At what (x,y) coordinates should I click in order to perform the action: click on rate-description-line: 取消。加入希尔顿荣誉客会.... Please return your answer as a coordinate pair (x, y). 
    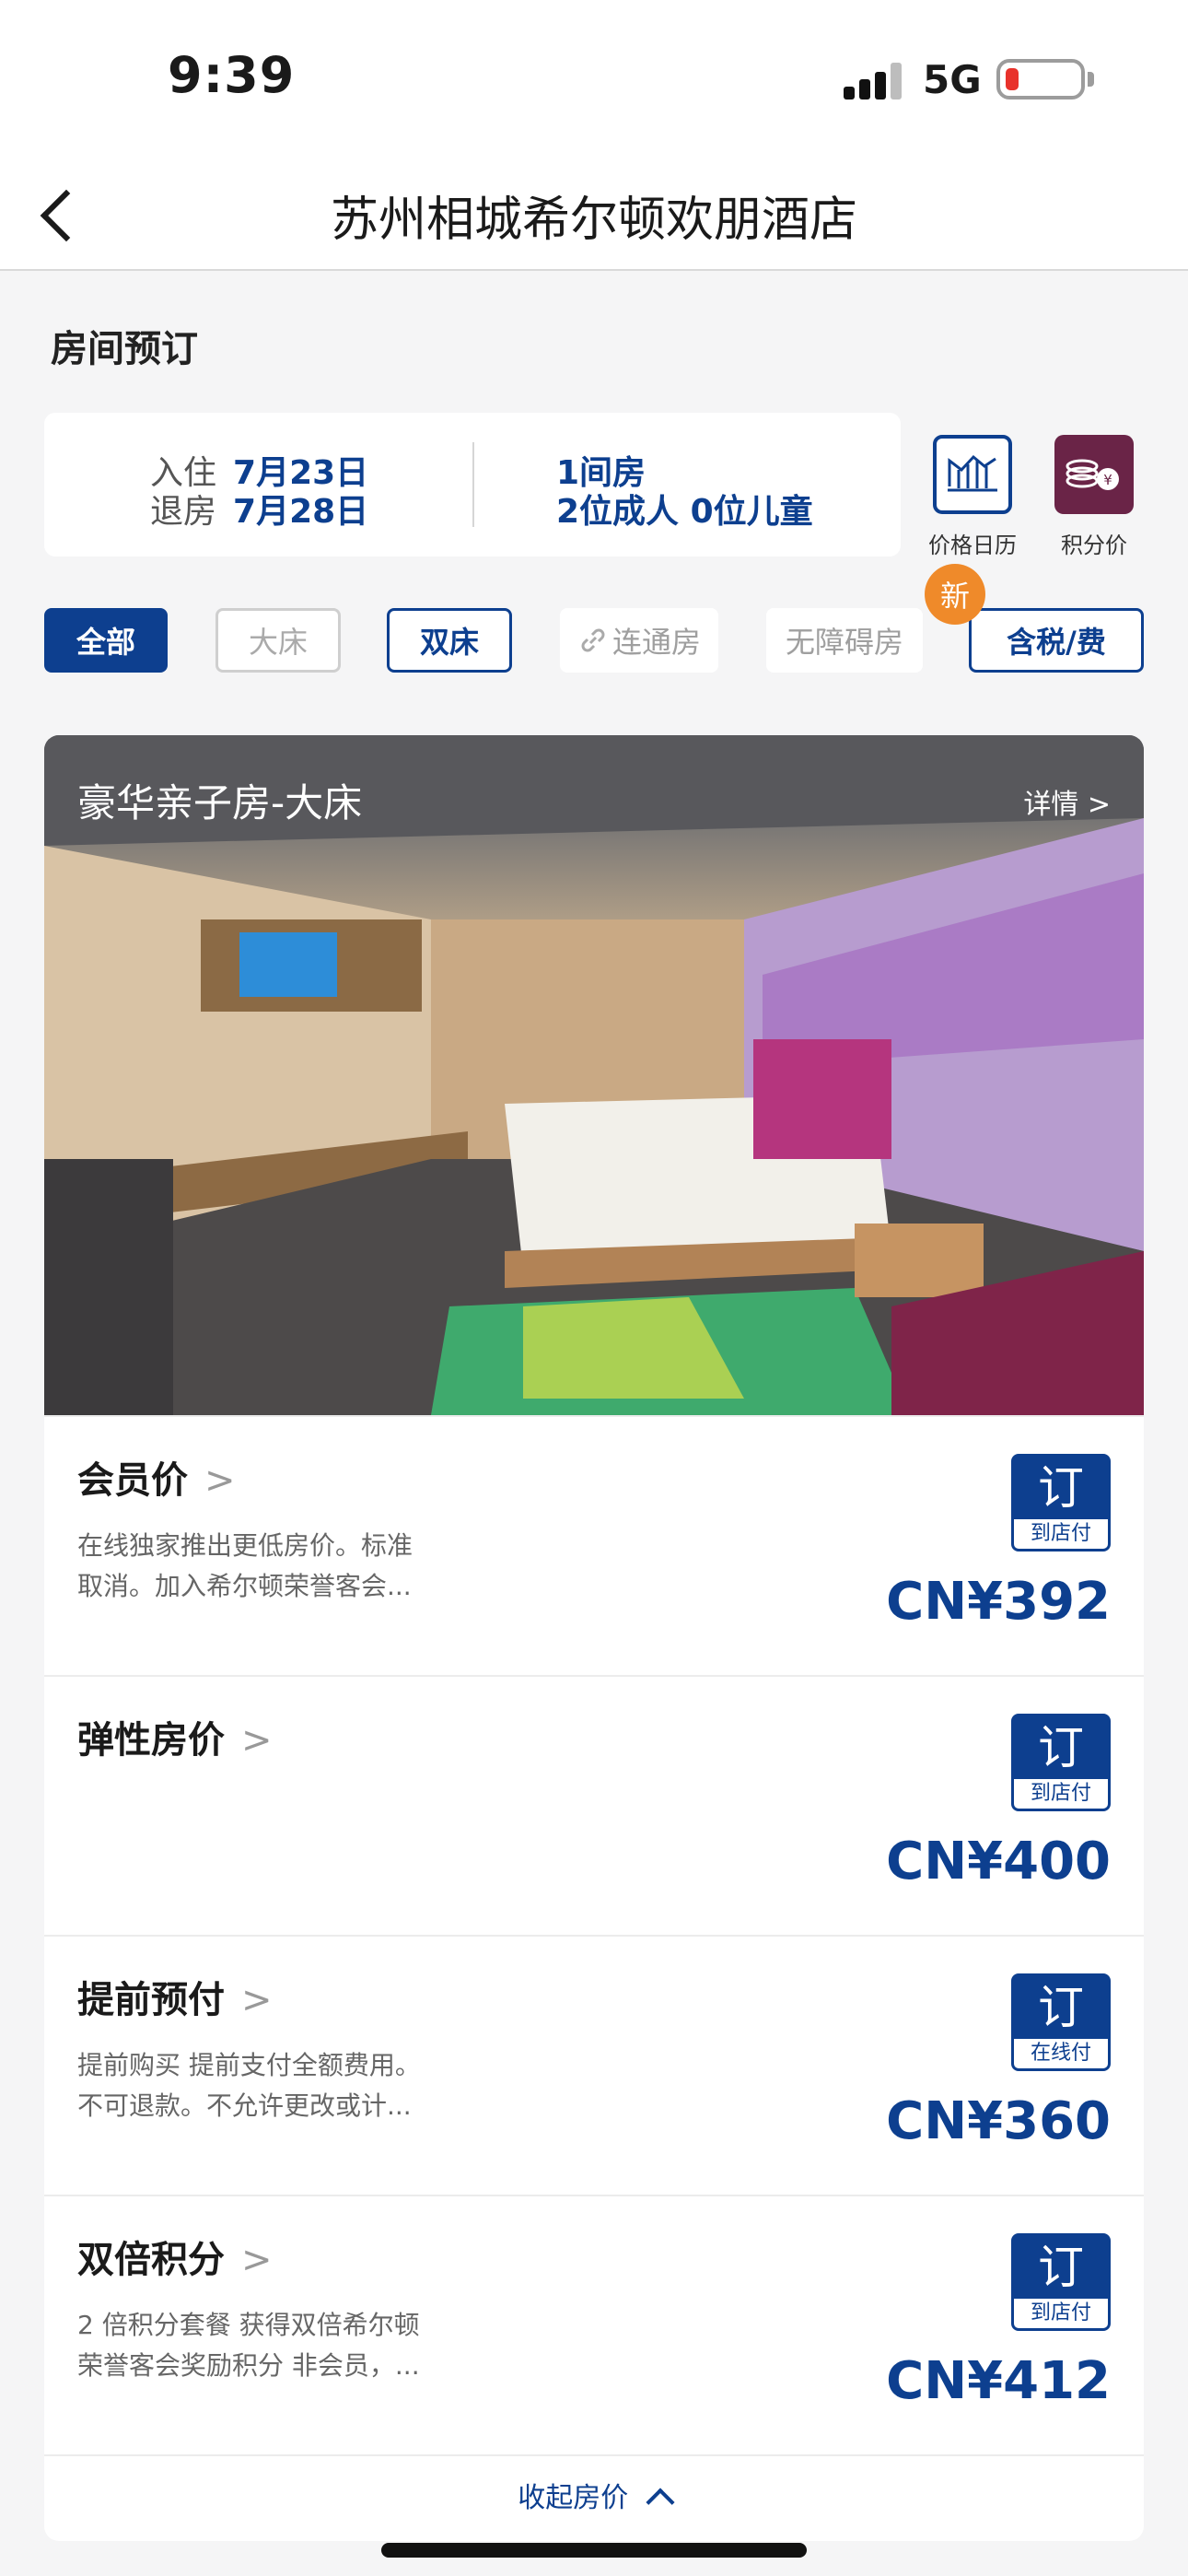
    Looking at the image, I should click on (244, 1586).